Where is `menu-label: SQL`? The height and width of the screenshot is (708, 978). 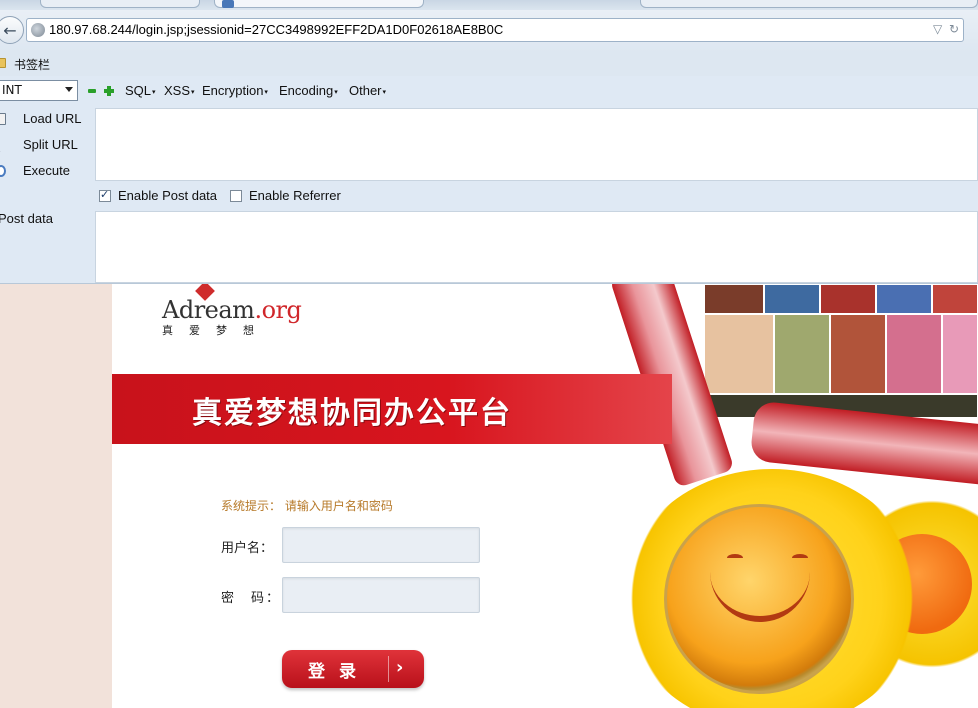 menu-label: SQL is located at coordinates (138, 90).